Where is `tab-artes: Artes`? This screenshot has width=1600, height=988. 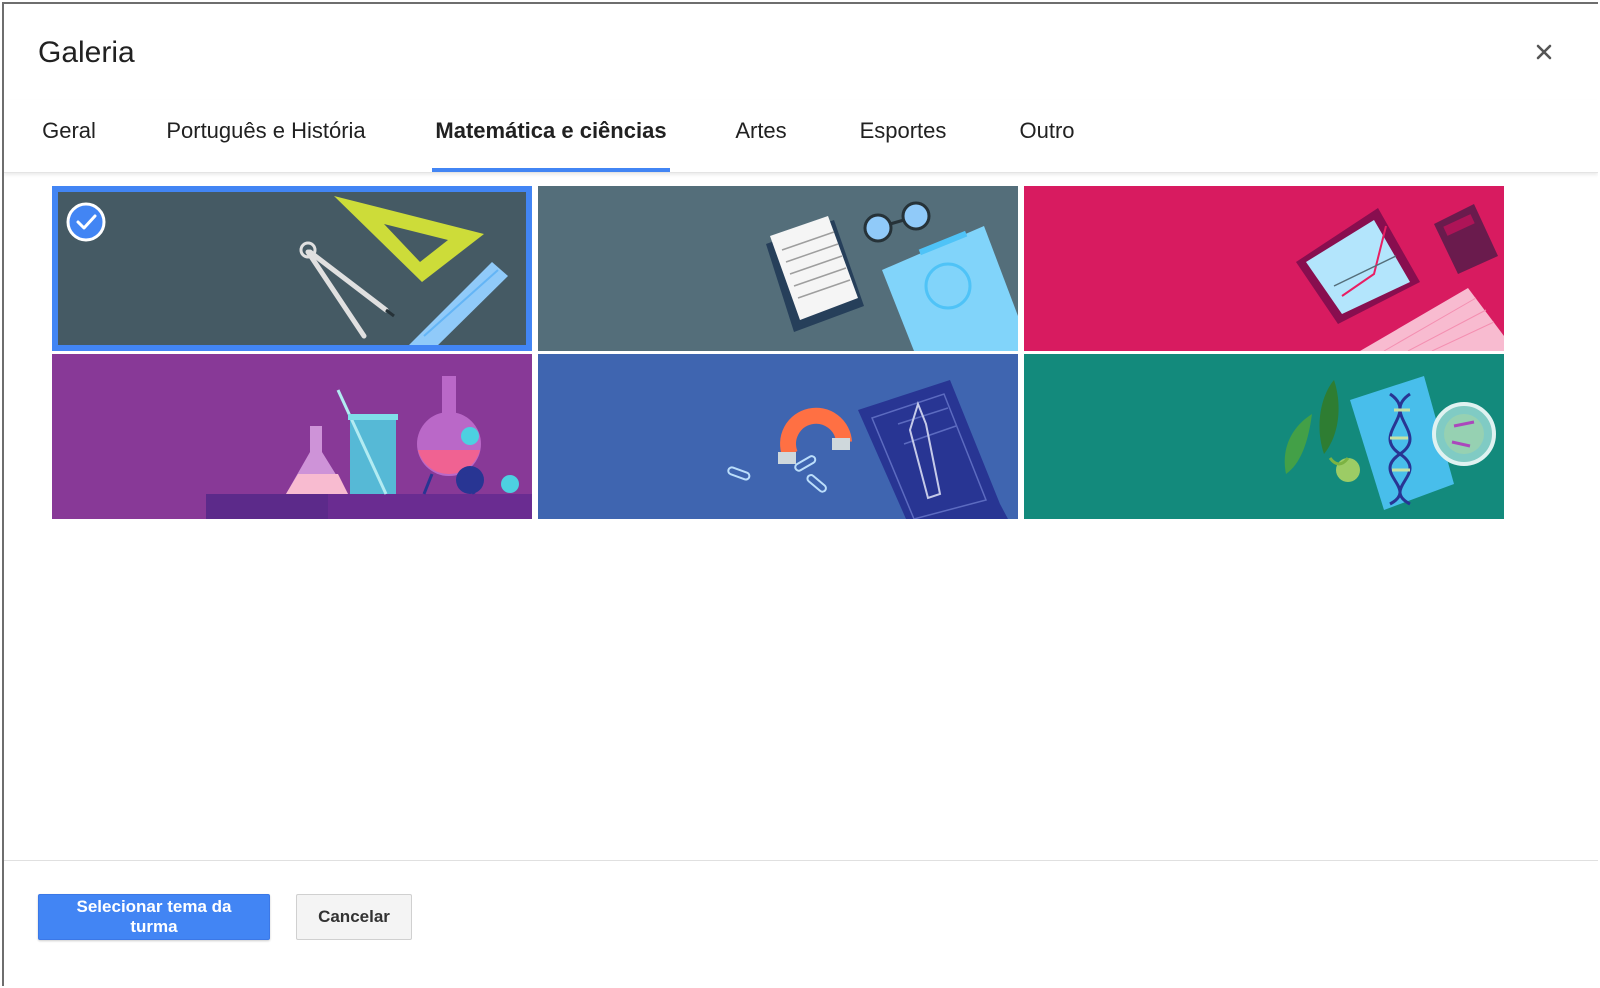 tab-artes: Artes is located at coordinates (761, 143).